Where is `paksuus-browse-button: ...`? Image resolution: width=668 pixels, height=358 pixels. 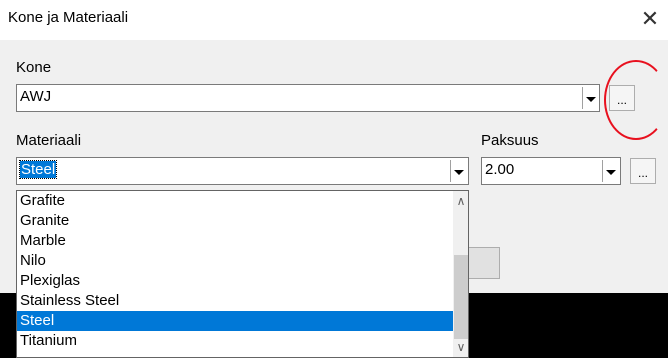
paksuus-browse-button: ... is located at coordinates (643, 171).